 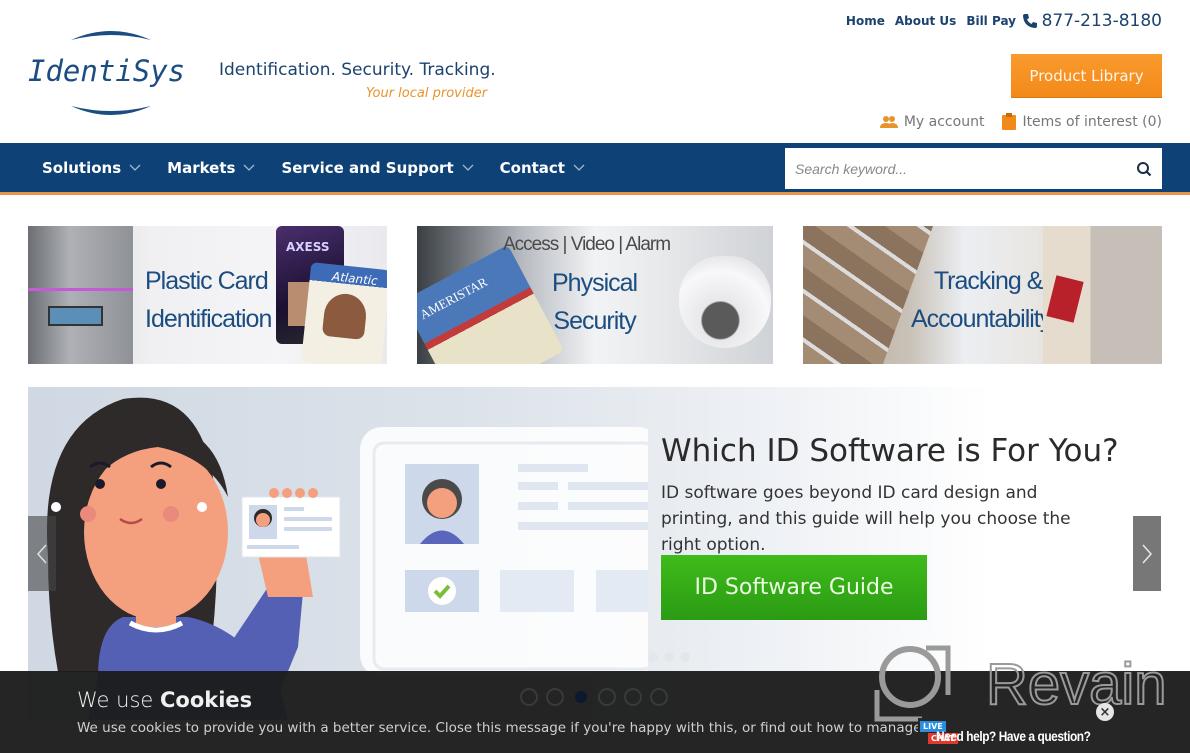 I want to click on nav-item-contact: Contact, so click(x=542, y=168).